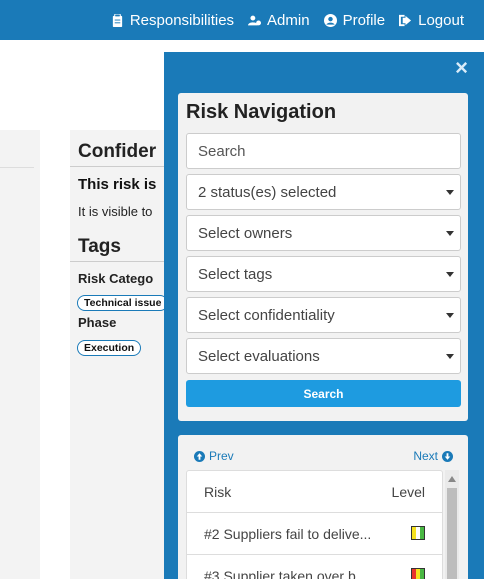 The width and height of the screenshot is (484, 579). I want to click on evaluations-select: Select evaluations, so click(323, 356).